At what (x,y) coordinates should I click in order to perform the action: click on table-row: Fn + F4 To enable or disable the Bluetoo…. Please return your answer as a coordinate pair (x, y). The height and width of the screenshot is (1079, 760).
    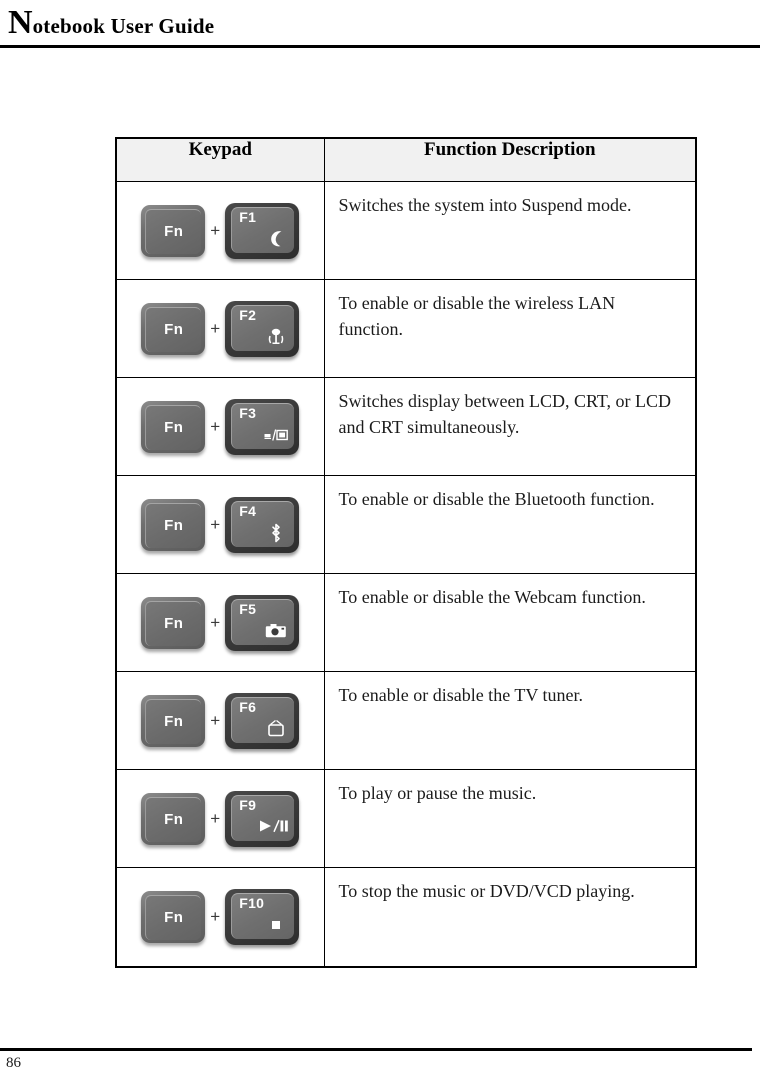
    Looking at the image, I should click on (406, 524).